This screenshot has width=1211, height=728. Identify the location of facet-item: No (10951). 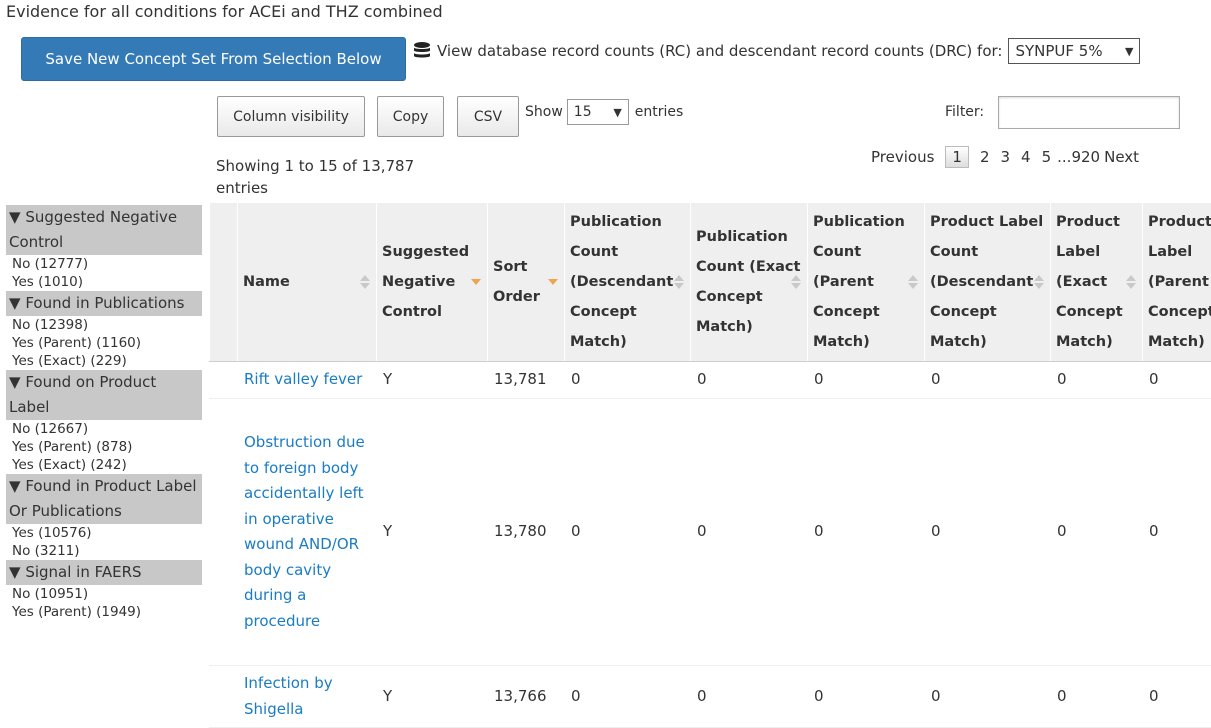
(104, 594).